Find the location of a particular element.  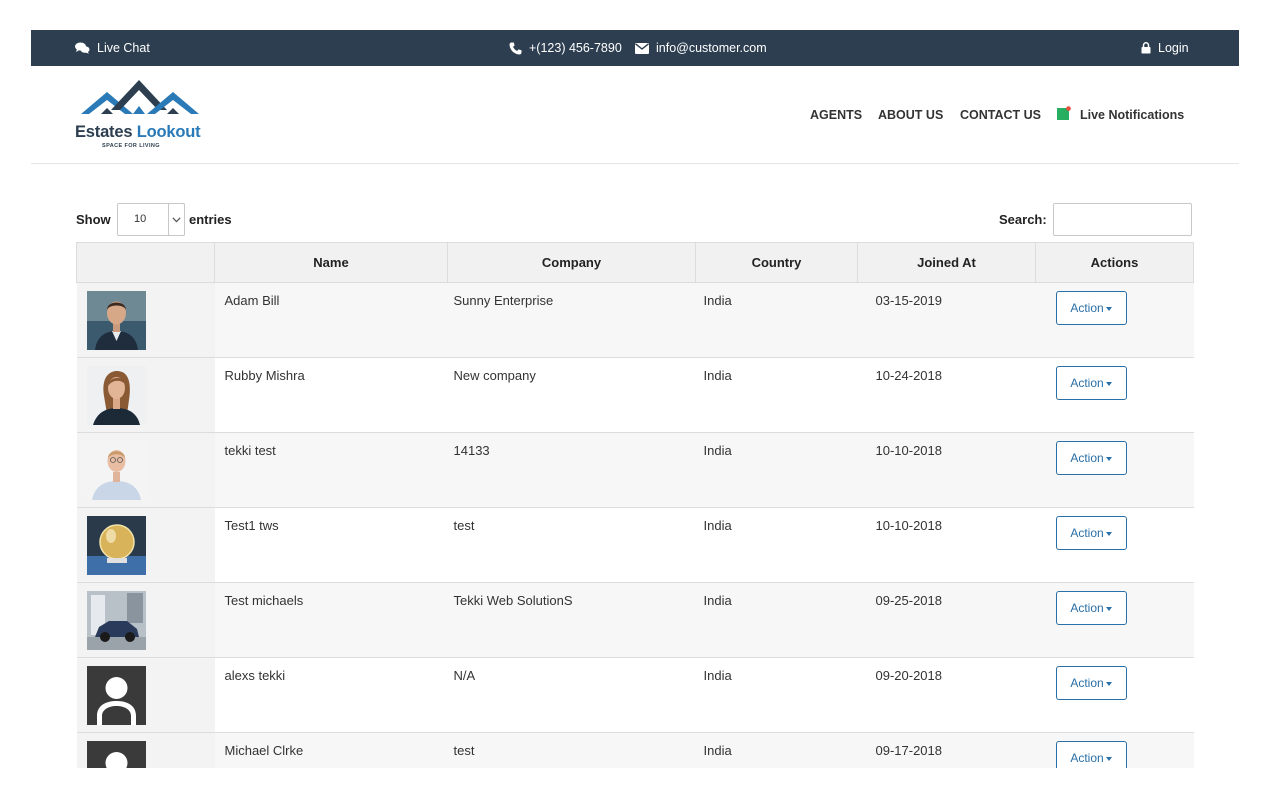

live-chat-label: Live Chat is located at coordinates (123, 48).